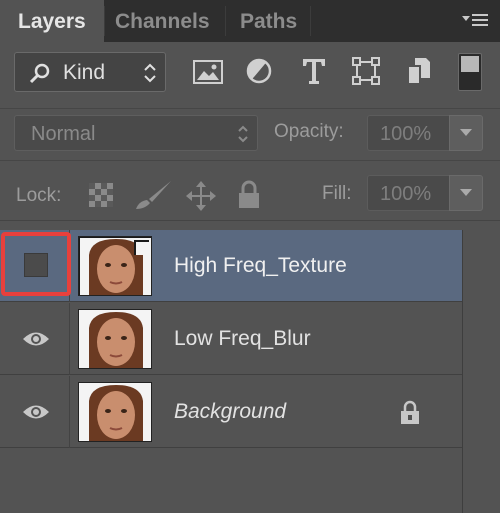 This screenshot has height=513, width=500. I want to click on fill-dropdown-button, so click(466, 193).